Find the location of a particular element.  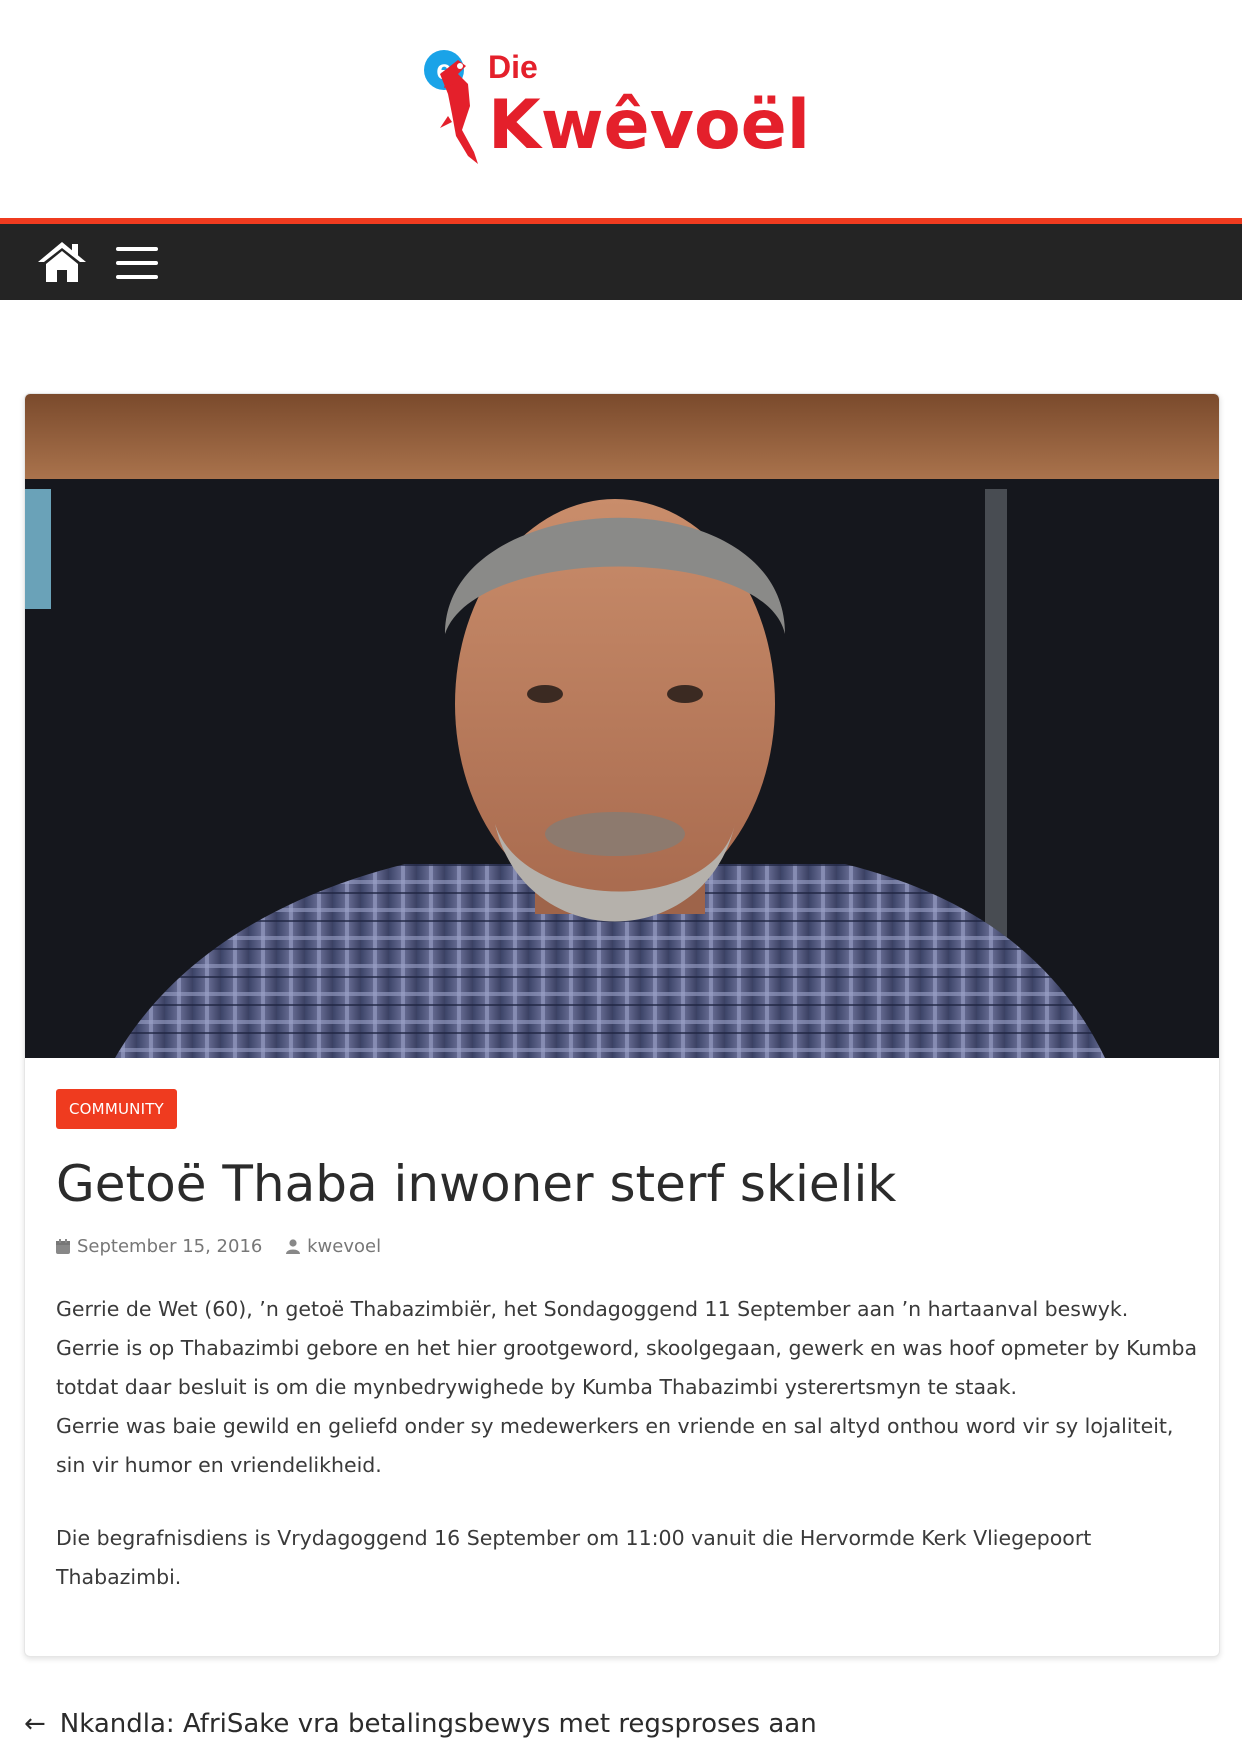

post-author: kwevoel is located at coordinates (333, 1246).